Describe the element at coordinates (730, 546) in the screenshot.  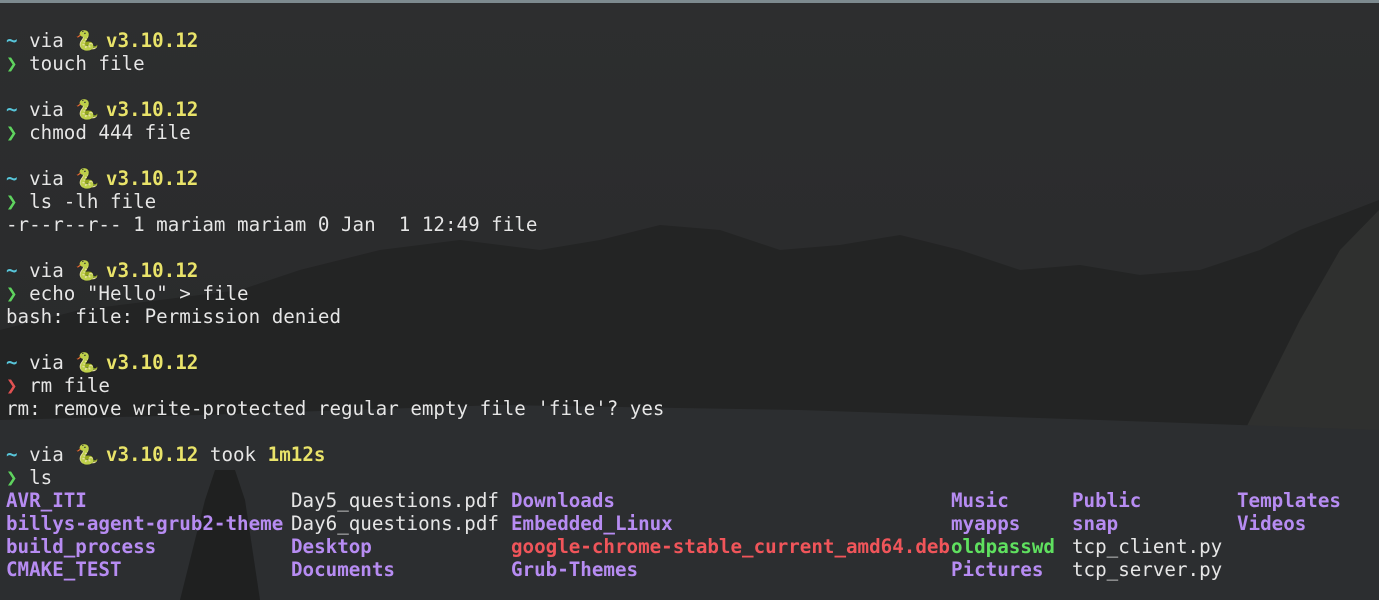
I see `ls-entry-archive: google-chrome-stable_current_amd64.deb` at that location.